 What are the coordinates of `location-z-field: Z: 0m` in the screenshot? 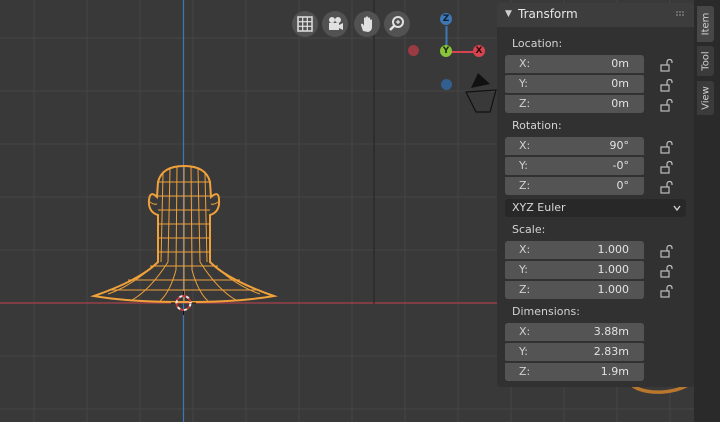 It's located at (574, 104).